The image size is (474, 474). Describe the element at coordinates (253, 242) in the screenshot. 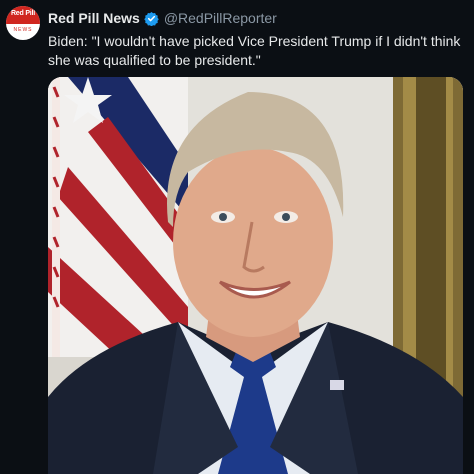

I see `face` at that location.